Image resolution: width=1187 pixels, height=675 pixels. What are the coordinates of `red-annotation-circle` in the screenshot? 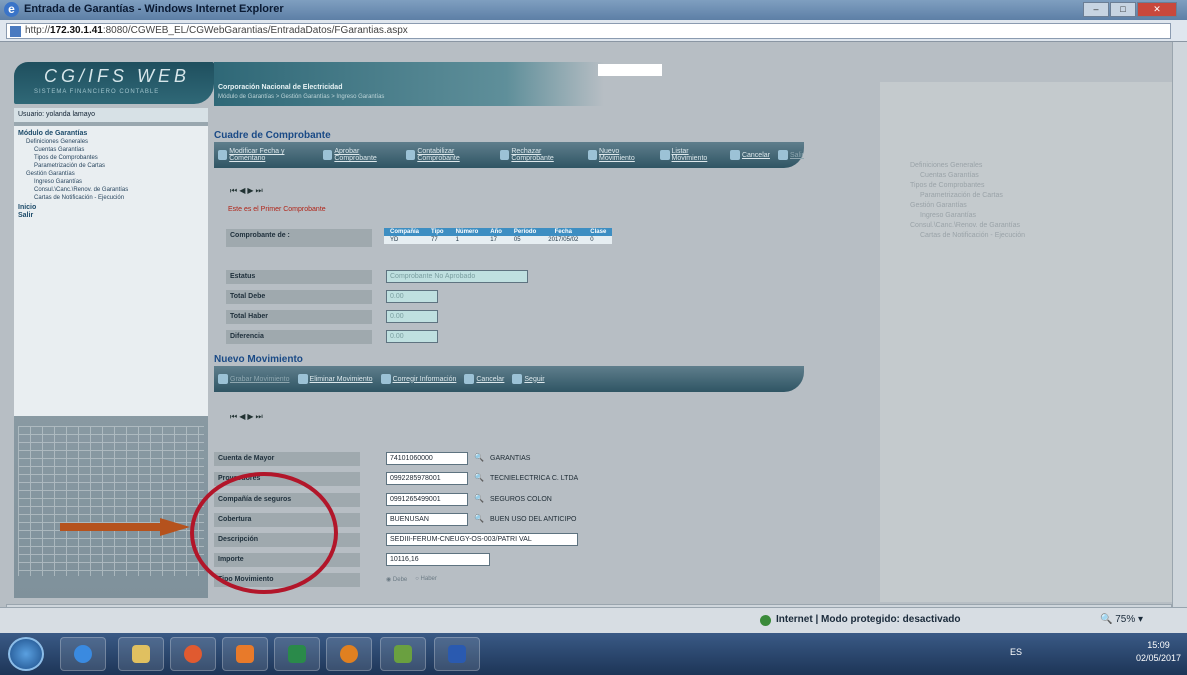 It's located at (264, 533).